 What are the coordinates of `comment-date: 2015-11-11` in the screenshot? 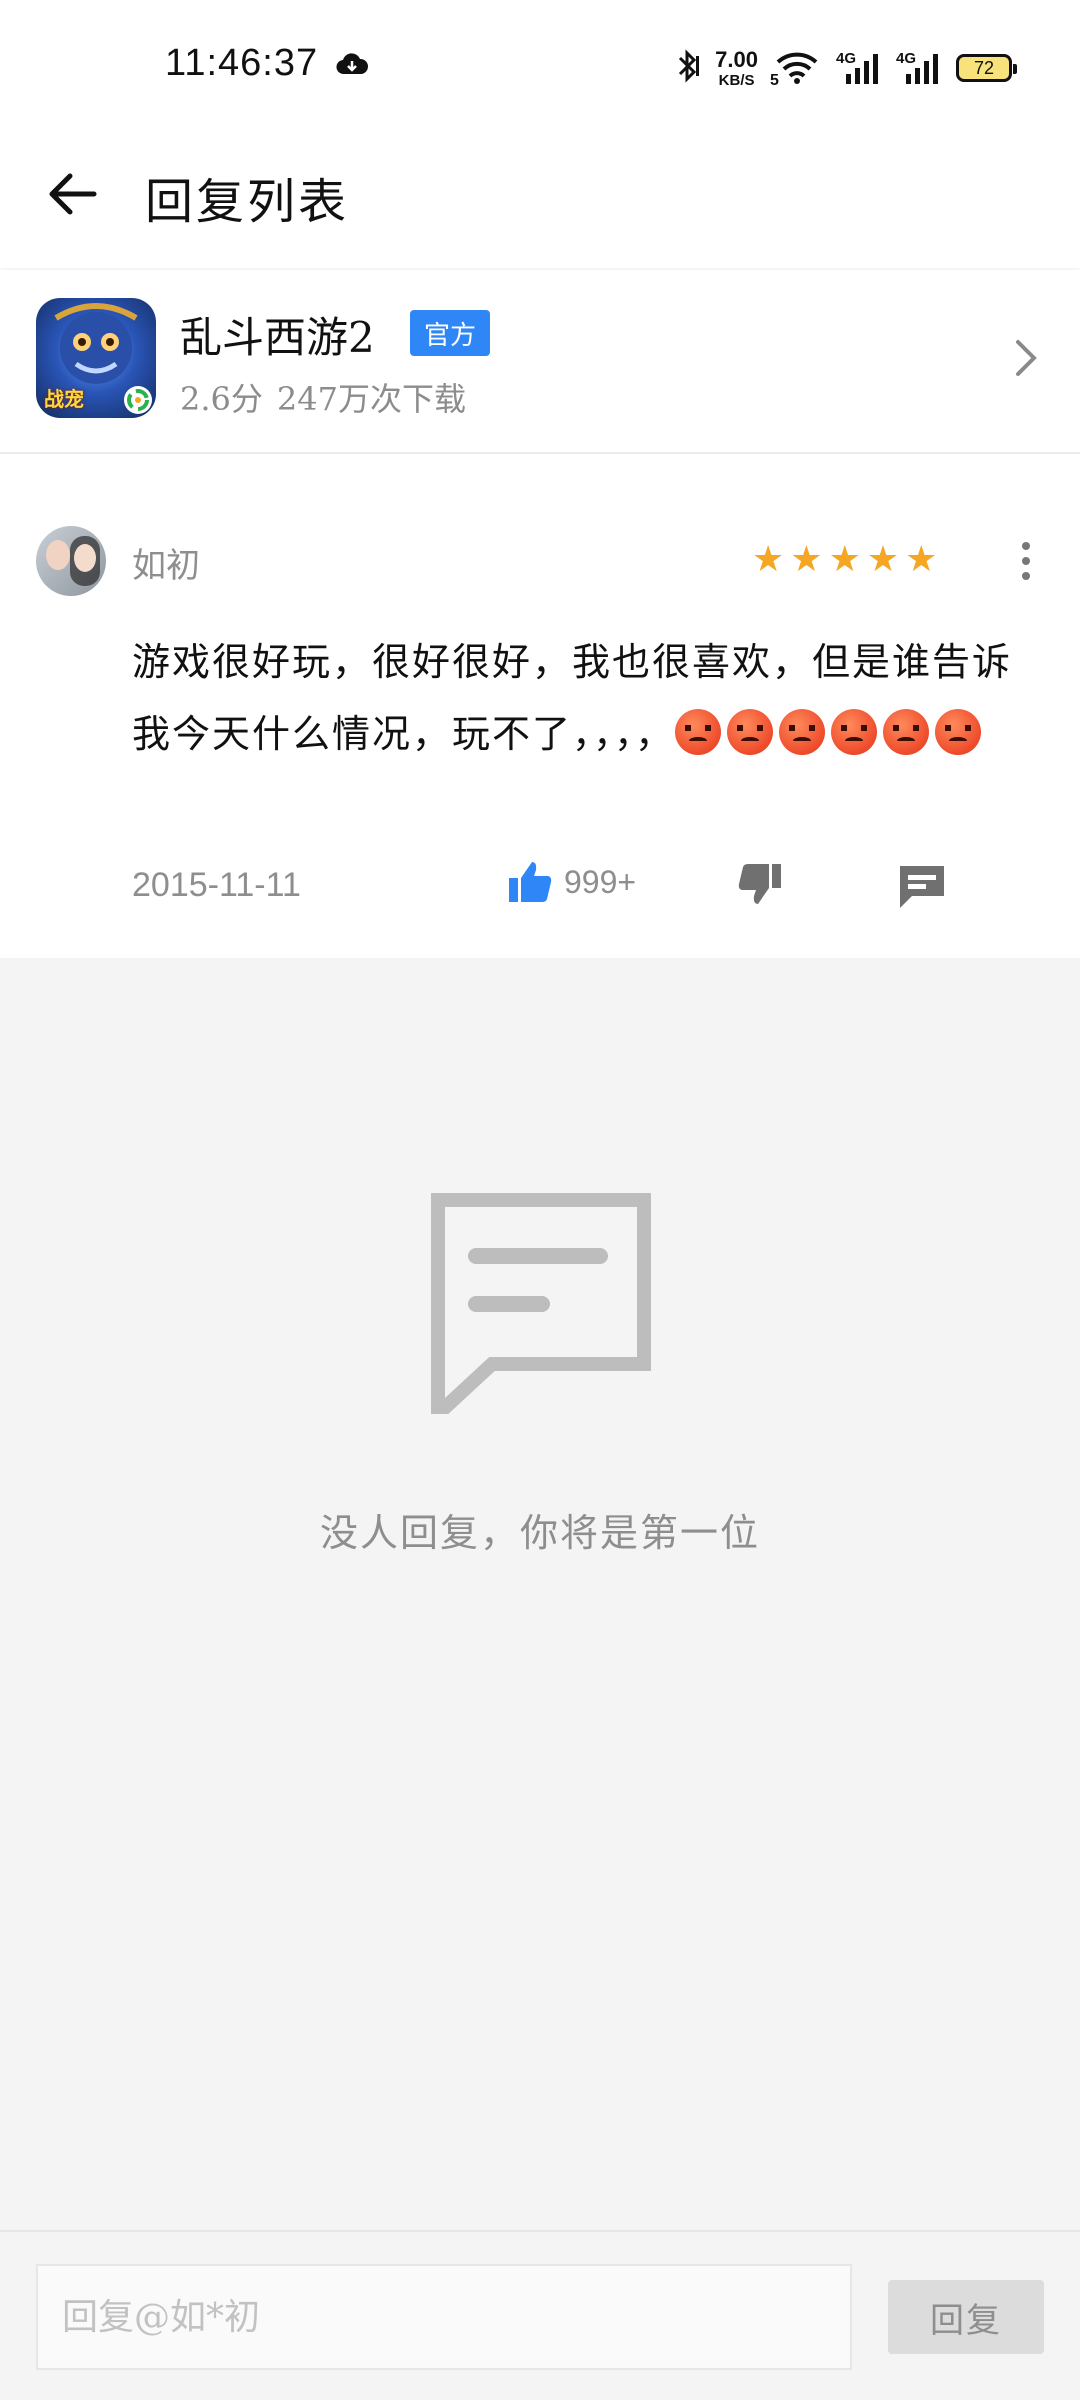 It's located at (216, 885).